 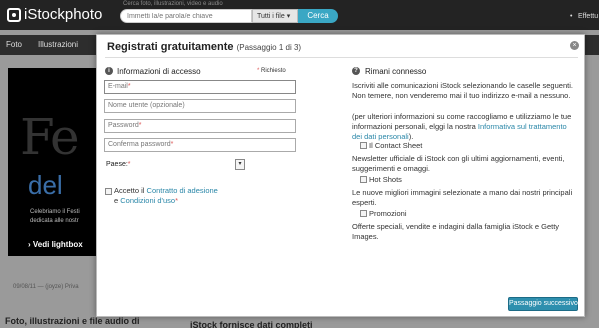 I want to click on terms-prefix: Accetto il, so click(x=129, y=190).